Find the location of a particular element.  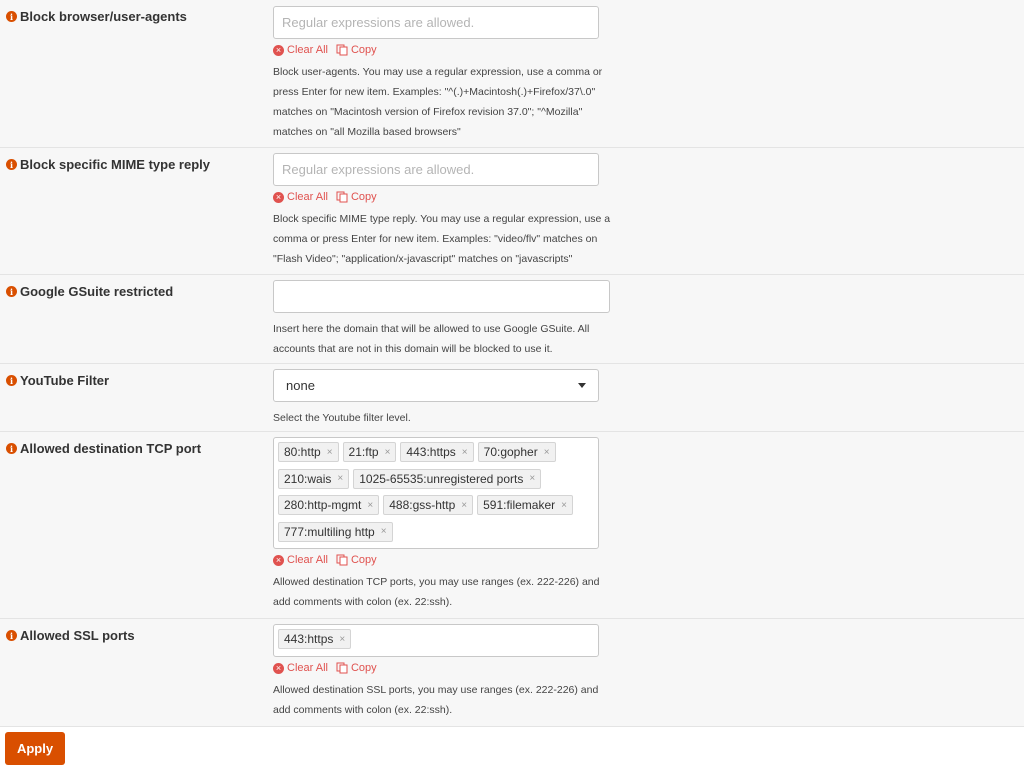

tag-label: 21:ftp is located at coordinates (363, 452).